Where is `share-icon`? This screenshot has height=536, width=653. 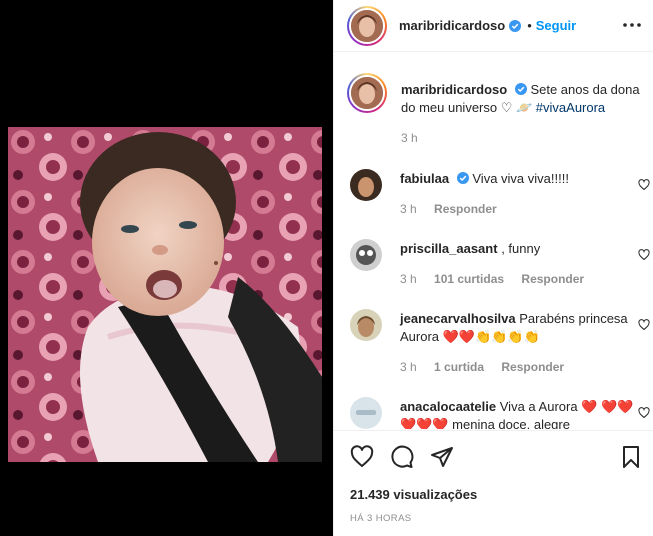
share-icon is located at coordinates (442, 457).